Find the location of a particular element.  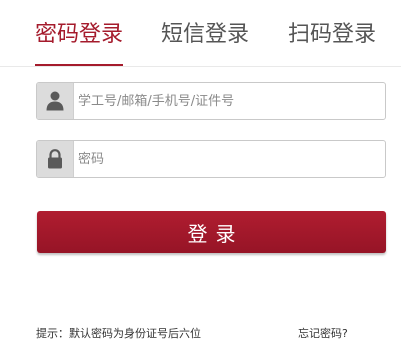

password-hint: 提示：默认密码为身份证号后六位 is located at coordinates (118, 333).